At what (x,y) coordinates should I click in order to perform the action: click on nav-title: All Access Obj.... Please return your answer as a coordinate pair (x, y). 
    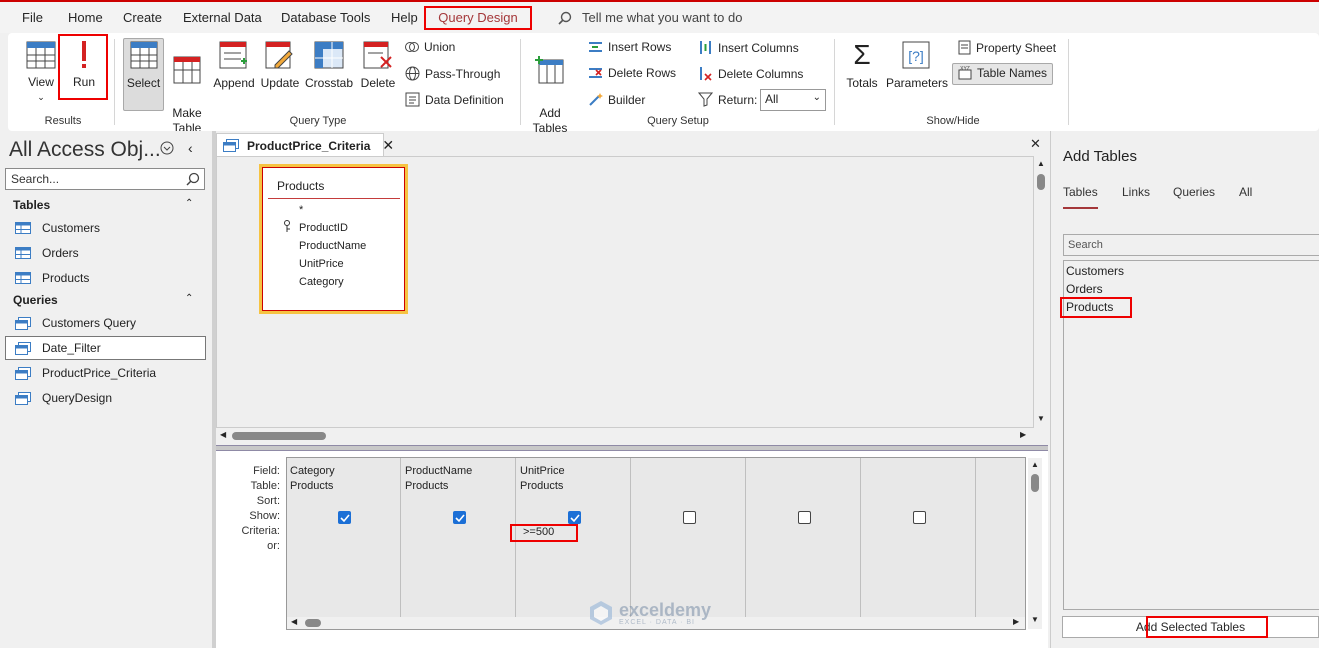
    Looking at the image, I should click on (85, 150).